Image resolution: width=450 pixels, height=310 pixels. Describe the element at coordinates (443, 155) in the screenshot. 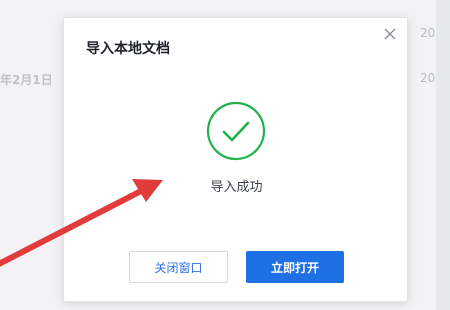

I see `background-scroll-area` at that location.